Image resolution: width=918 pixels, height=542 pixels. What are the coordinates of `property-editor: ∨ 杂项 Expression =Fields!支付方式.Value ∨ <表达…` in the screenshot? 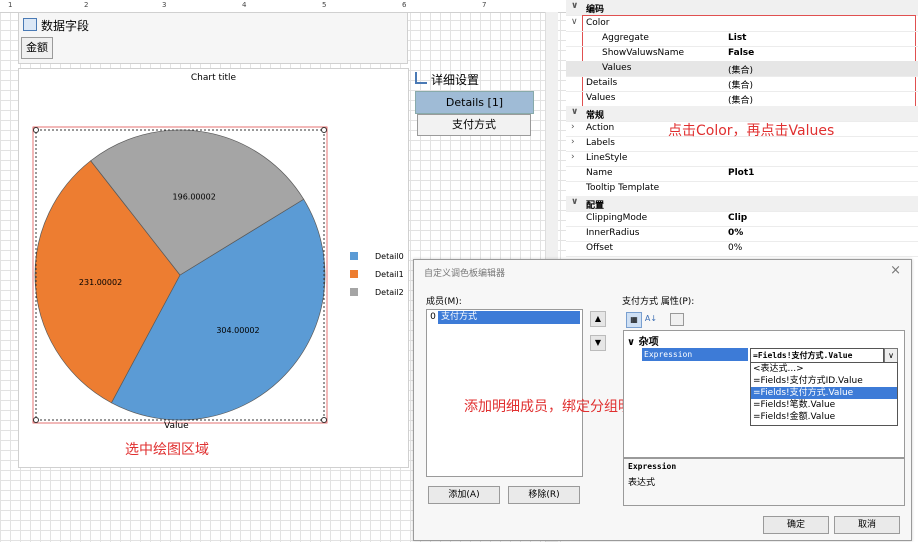 It's located at (764, 394).